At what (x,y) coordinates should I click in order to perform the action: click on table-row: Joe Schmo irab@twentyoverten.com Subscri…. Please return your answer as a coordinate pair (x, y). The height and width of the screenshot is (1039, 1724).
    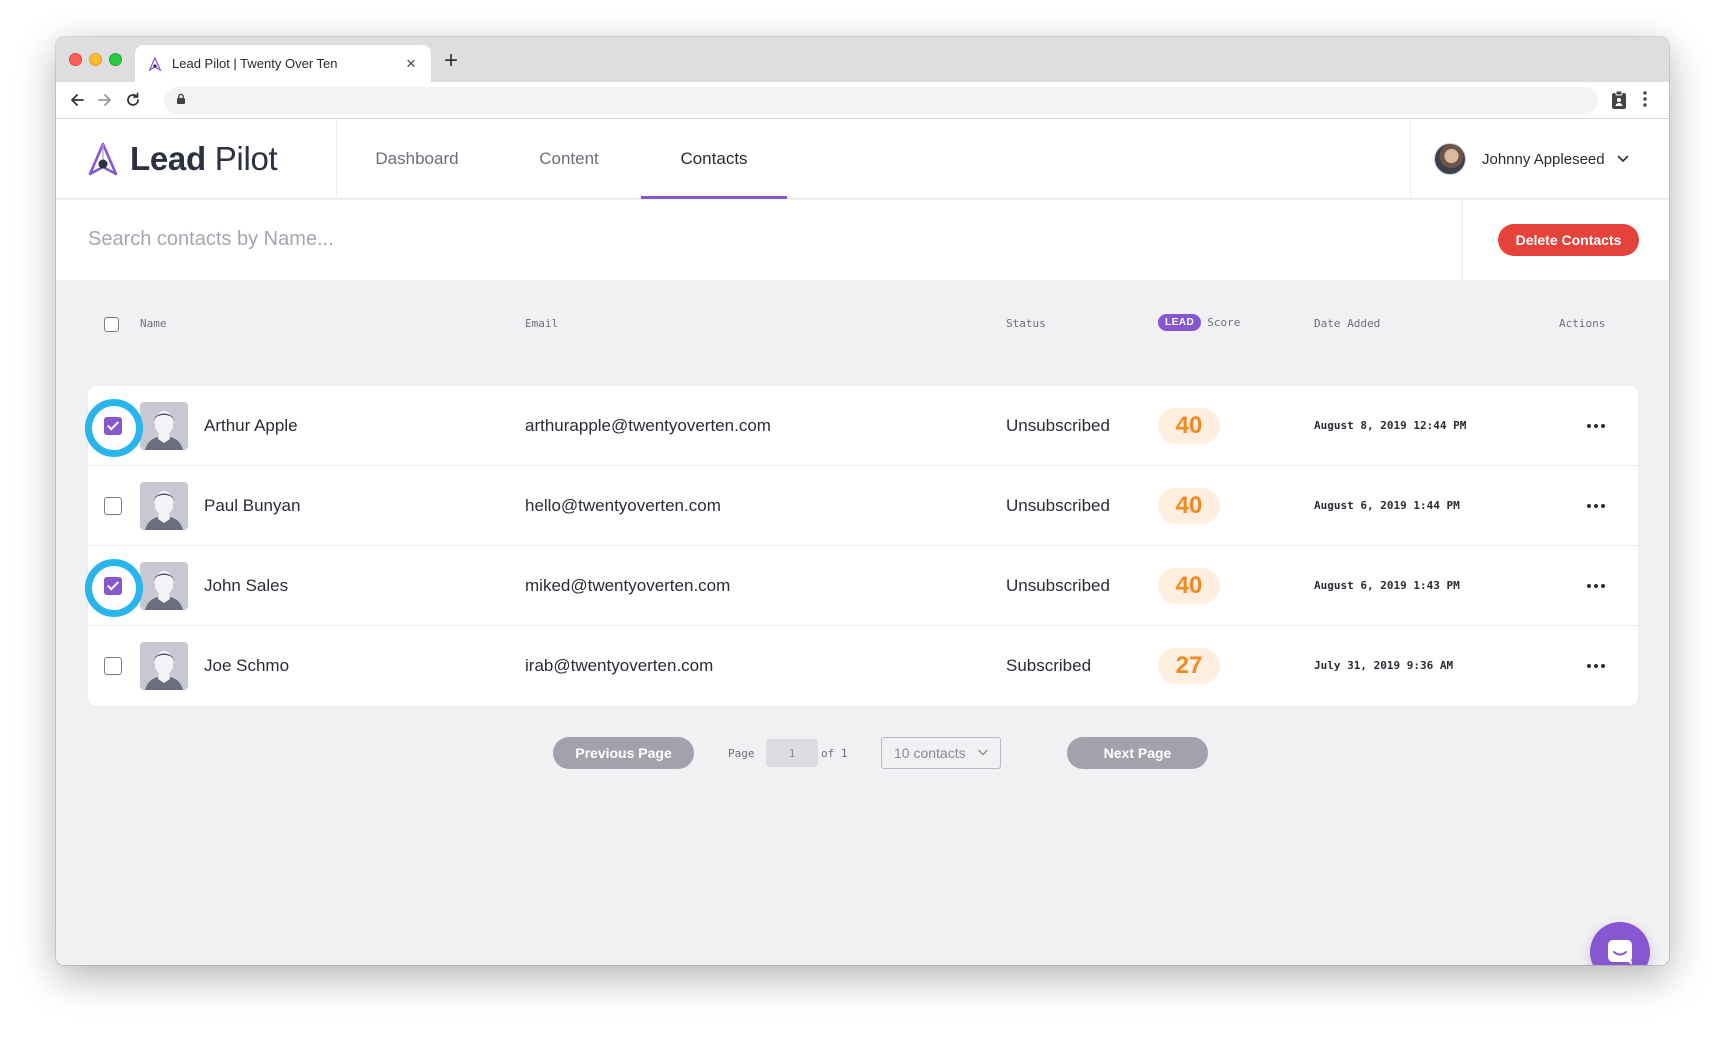
    Looking at the image, I should click on (863, 666).